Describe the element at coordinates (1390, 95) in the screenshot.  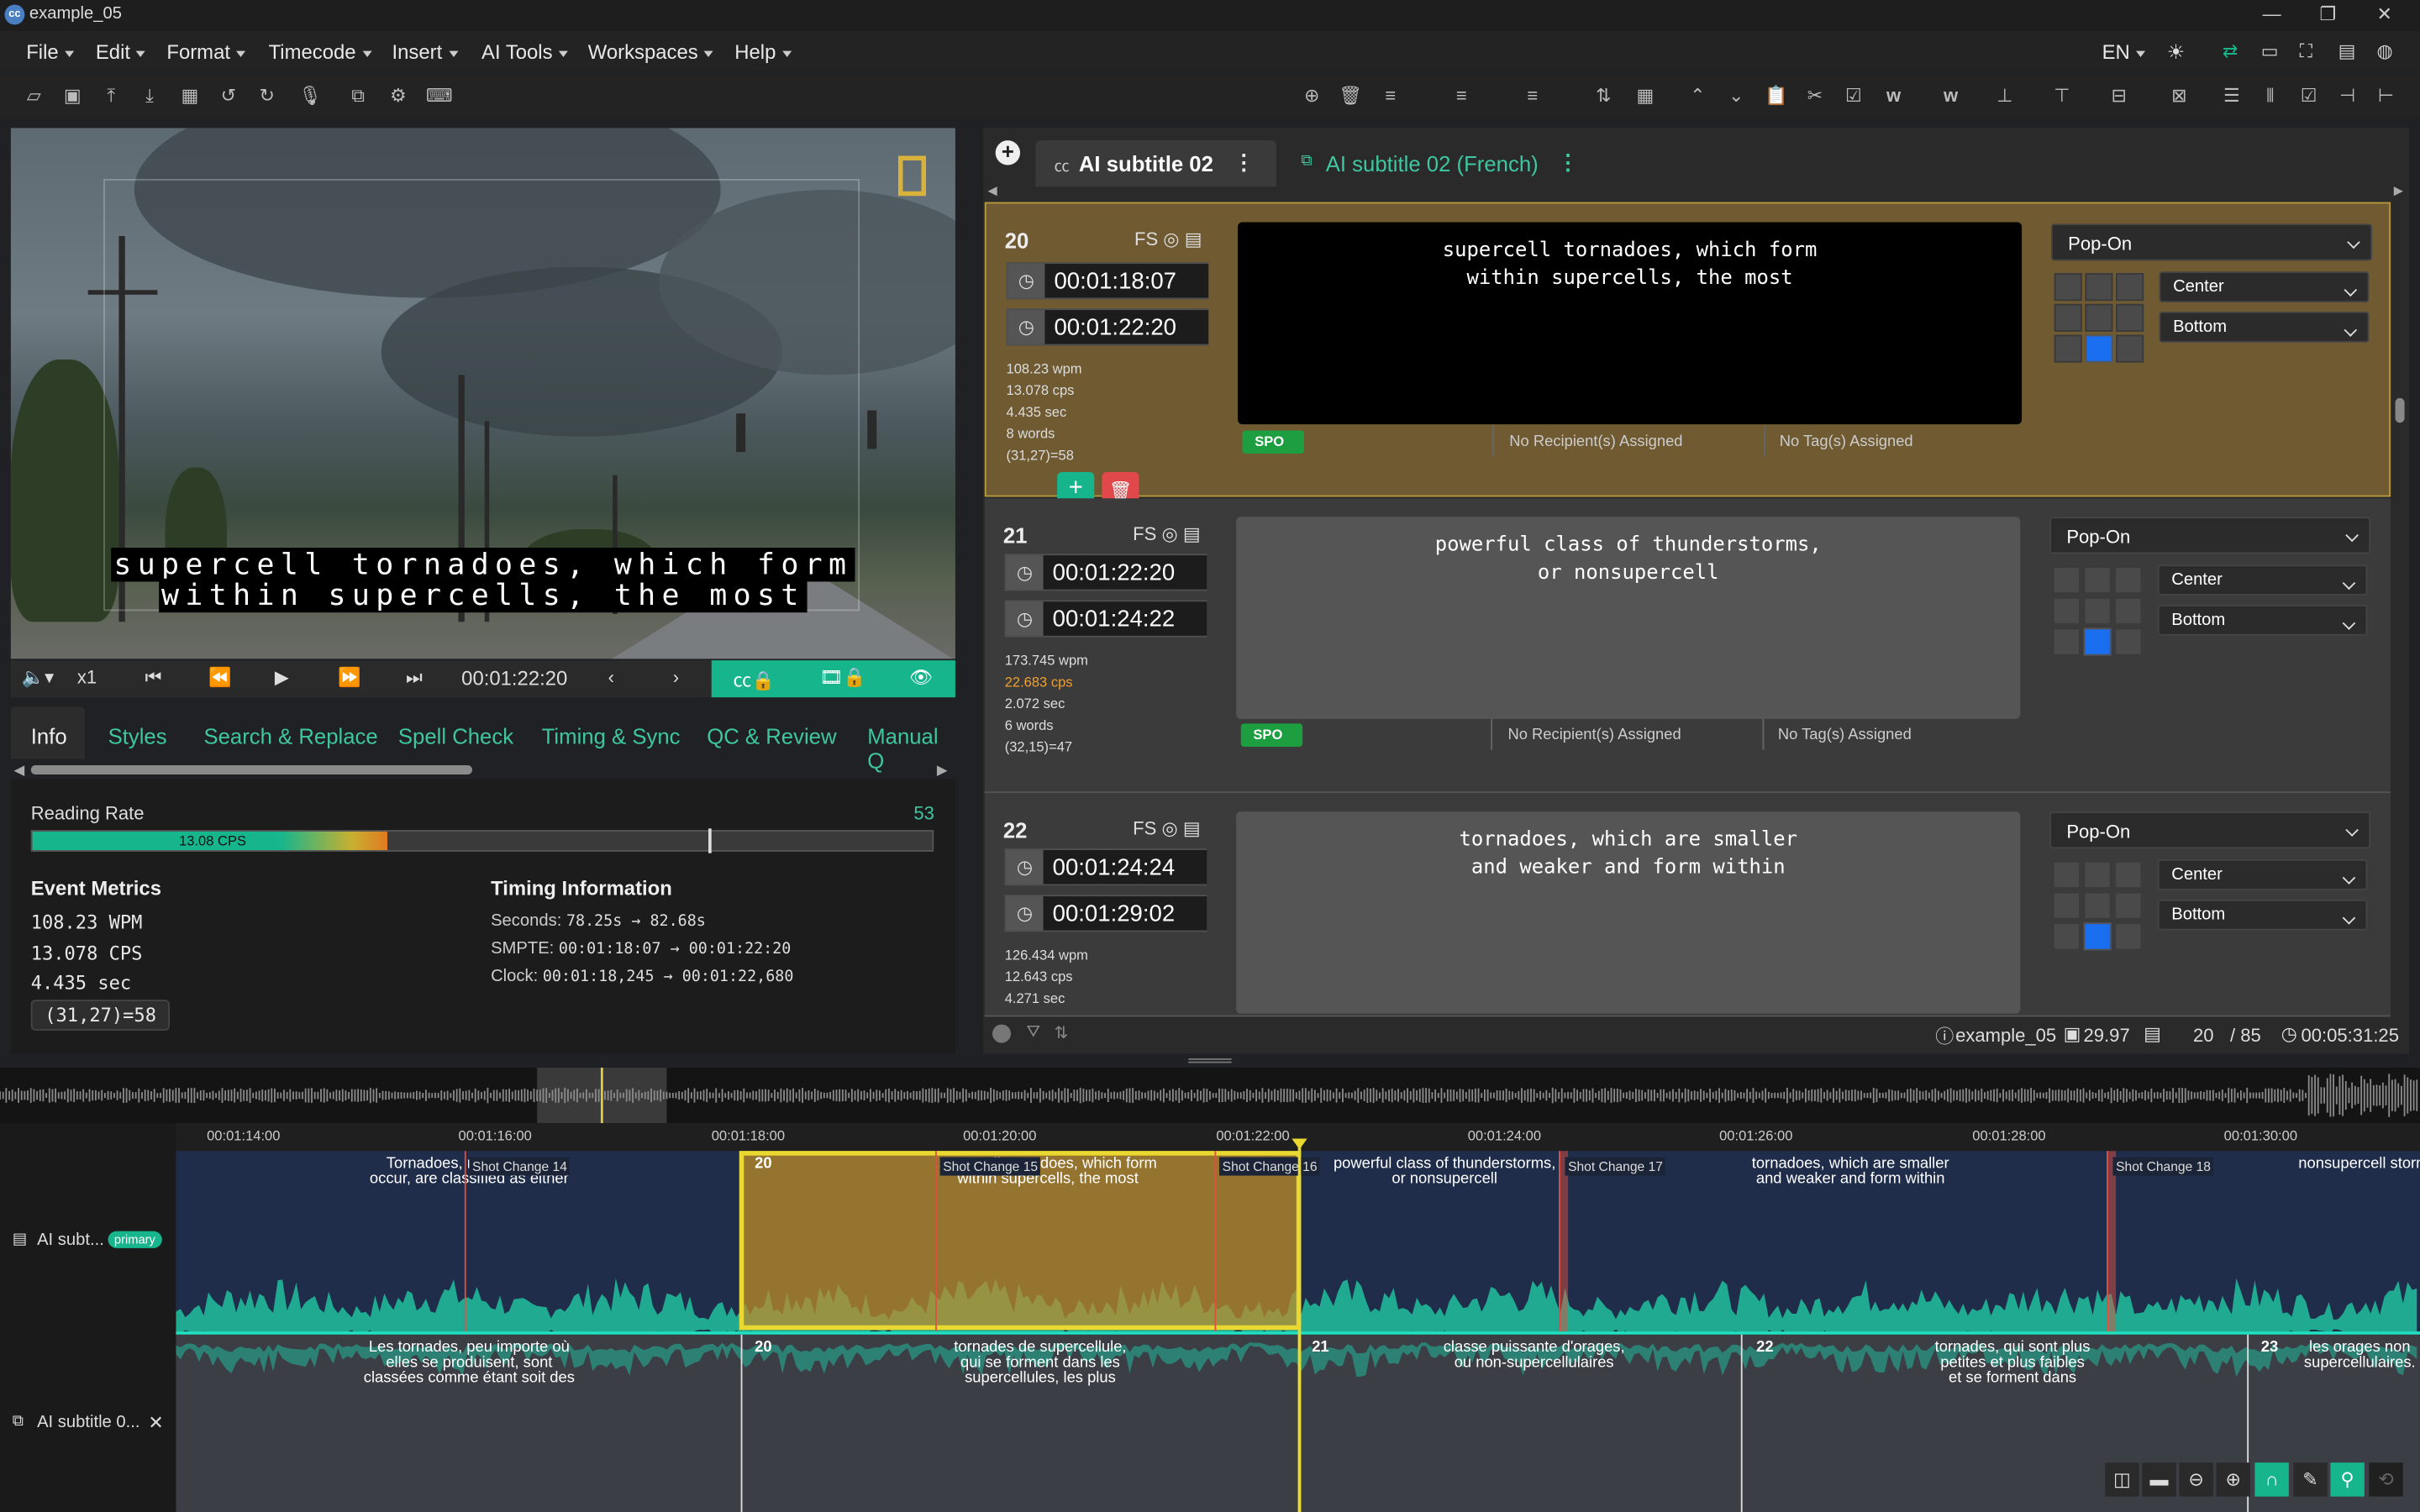
I see `align-left-icon: ≡` at that location.